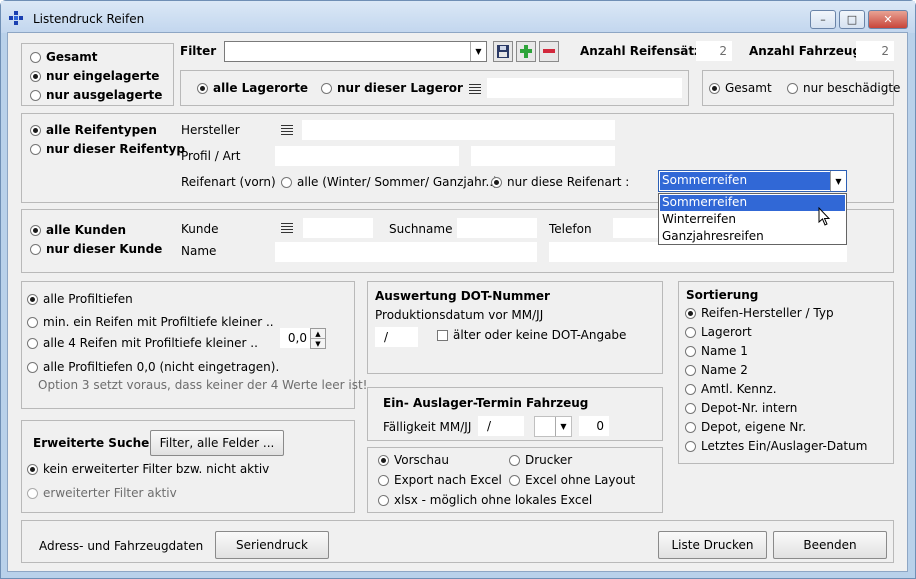  I want to click on maximize-button: □, so click(852, 19).